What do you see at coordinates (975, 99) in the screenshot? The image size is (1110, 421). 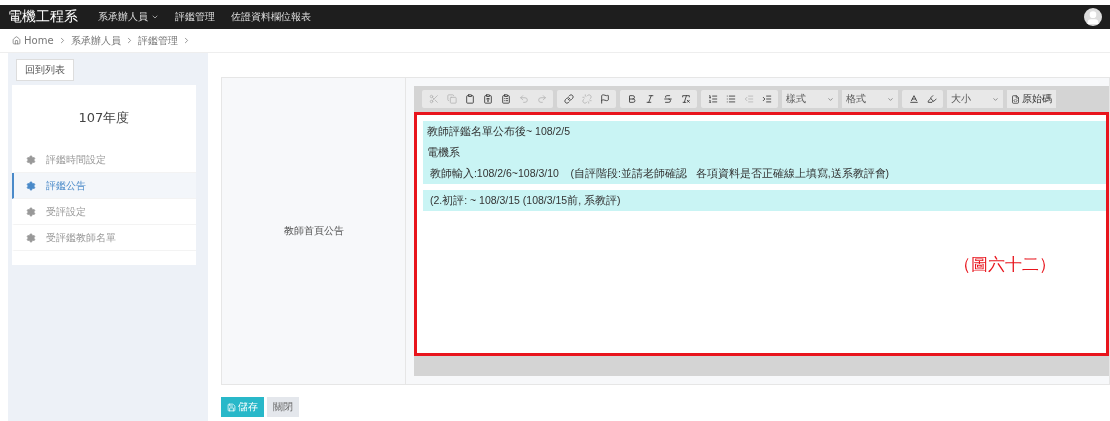 I see `style-dropdown: 大小` at bounding box center [975, 99].